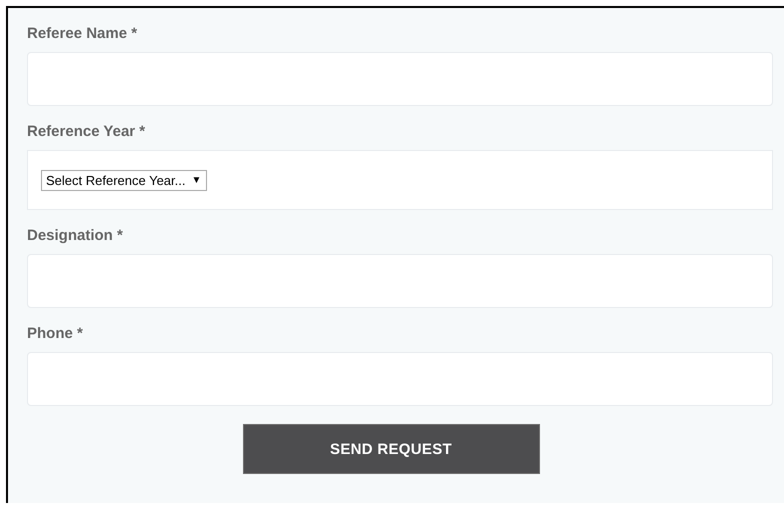 This screenshot has width=784, height=509. I want to click on field-label: Designation *, so click(75, 236).